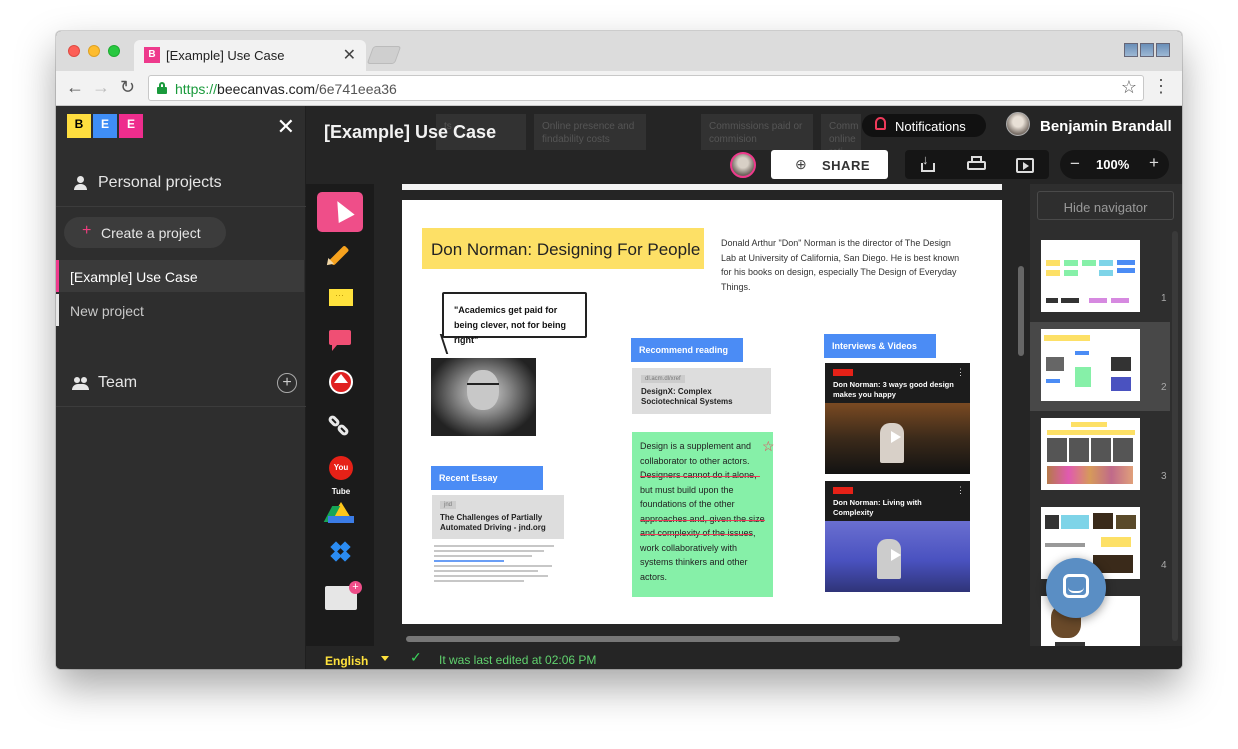  Describe the element at coordinates (846, 165) in the screenshot. I see `share-label: SHARE` at that location.